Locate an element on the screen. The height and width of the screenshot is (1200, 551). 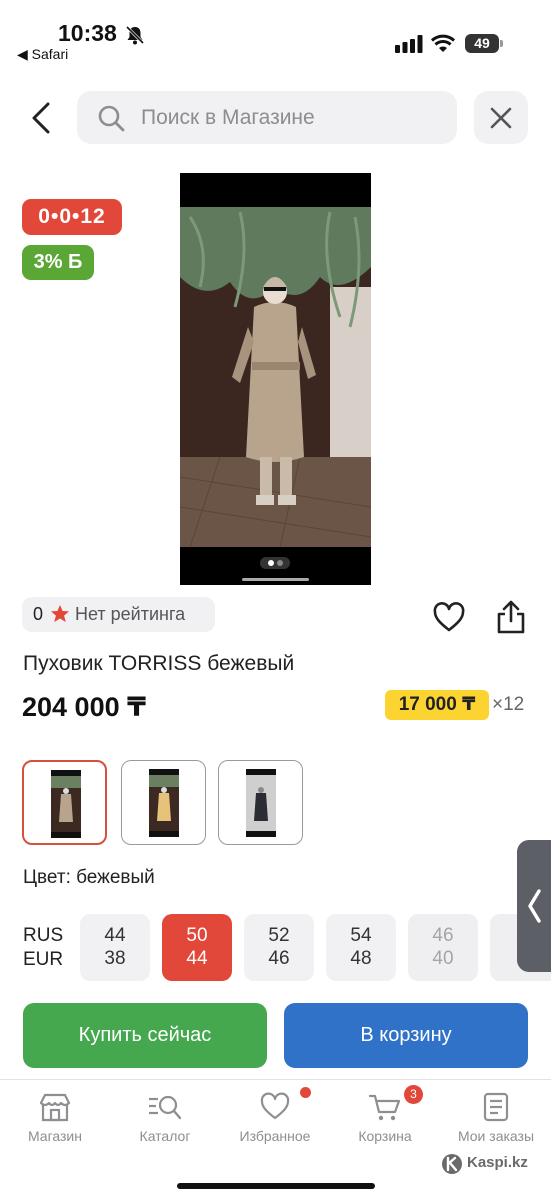
bell-slash-icon is located at coordinates (135, 35).